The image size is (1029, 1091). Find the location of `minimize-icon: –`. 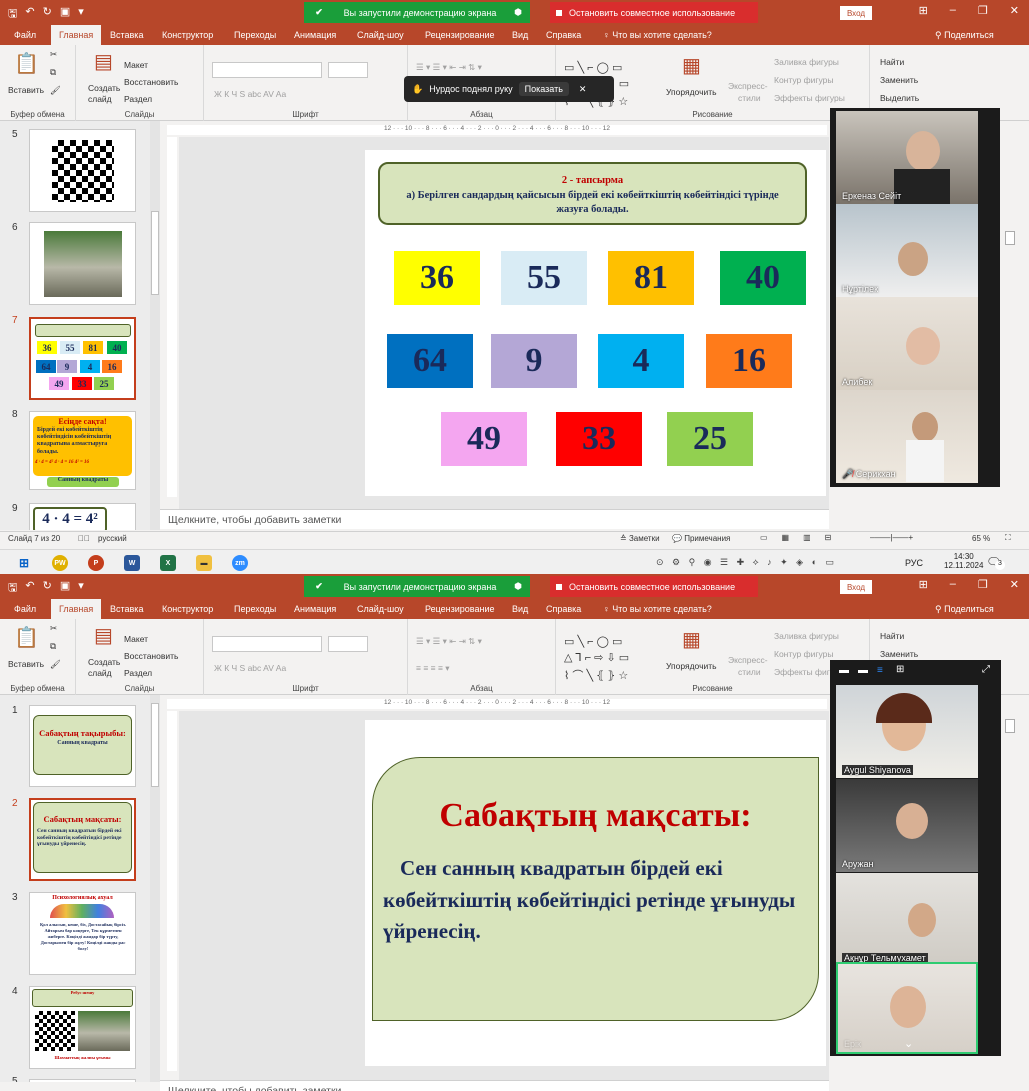

minimize-icon: – is located at coordinates (953, 584).